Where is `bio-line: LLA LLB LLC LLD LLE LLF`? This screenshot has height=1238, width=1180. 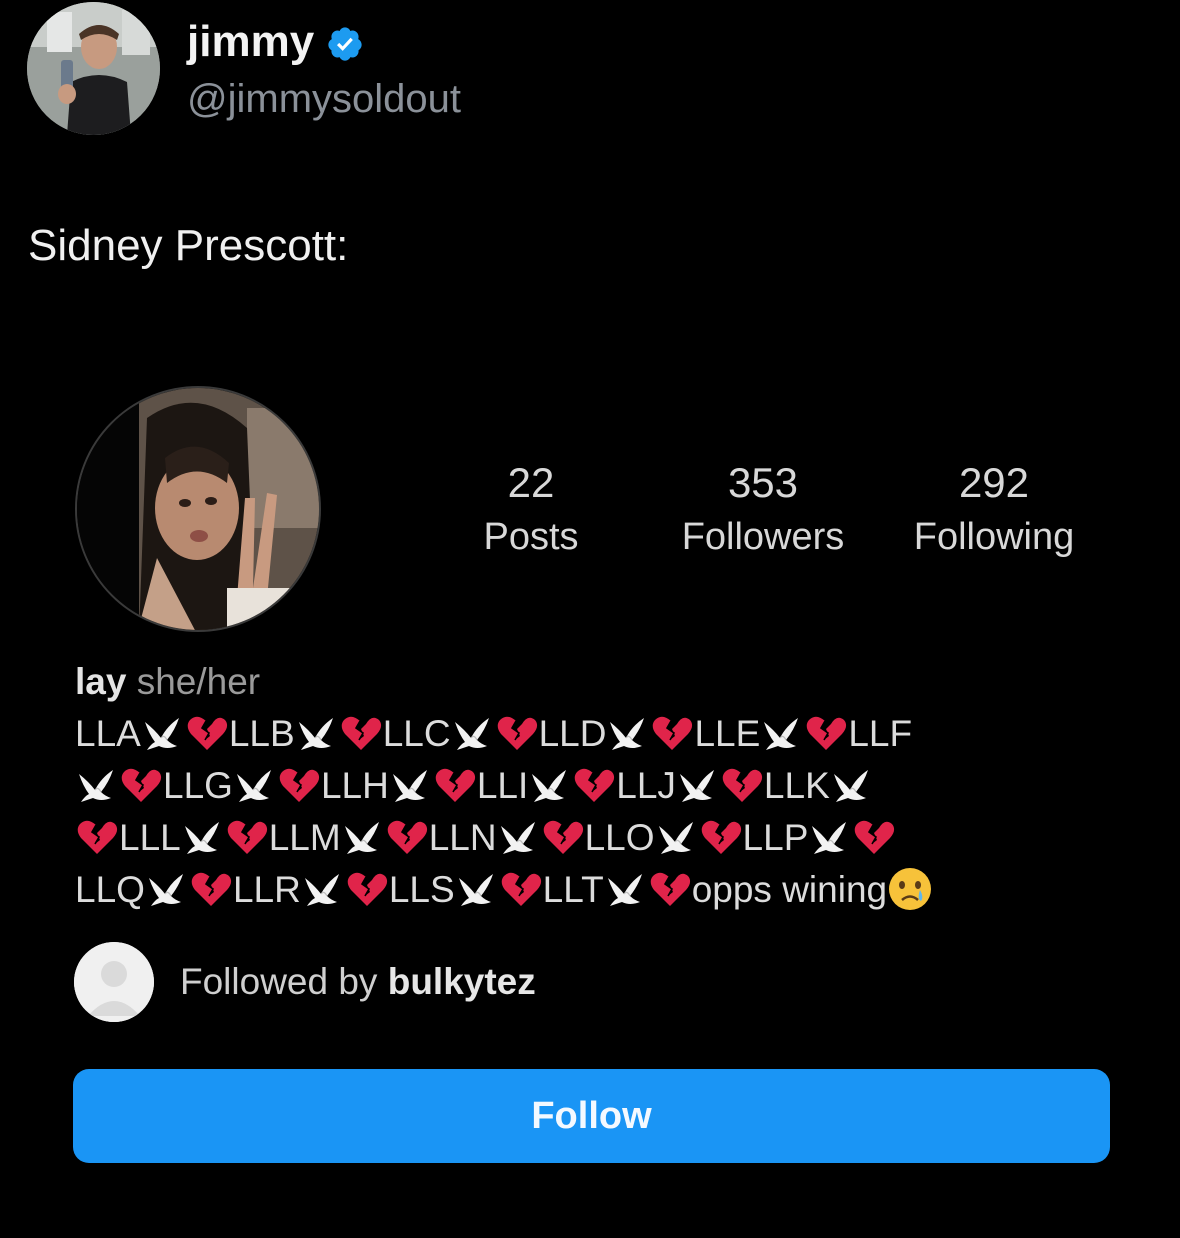
bio-line: LLA LLB LLC LLD LLE LLF is located at coordinates (590, 734).